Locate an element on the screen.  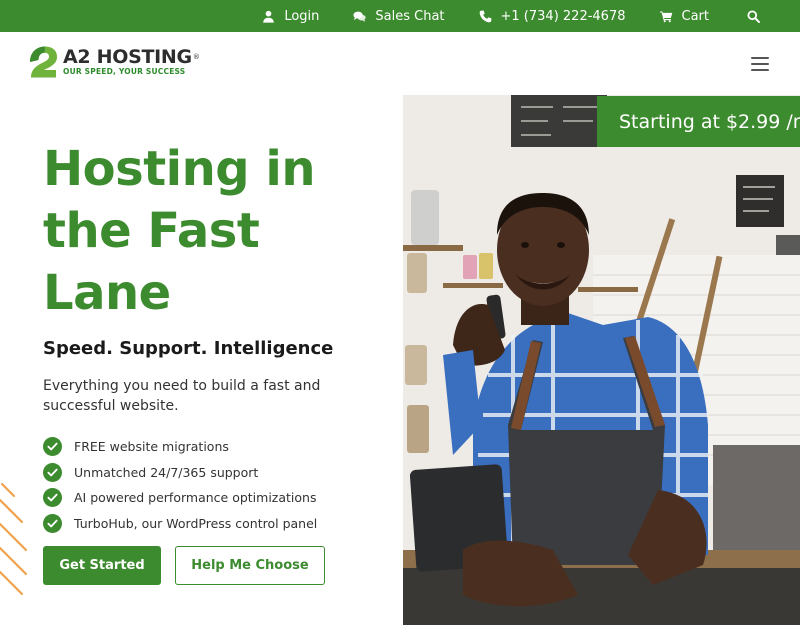
a2-hosting-logo: A2 HOSTING® OUR SPEED, YOUR SUCCESS is located at coordinates (113, 62).